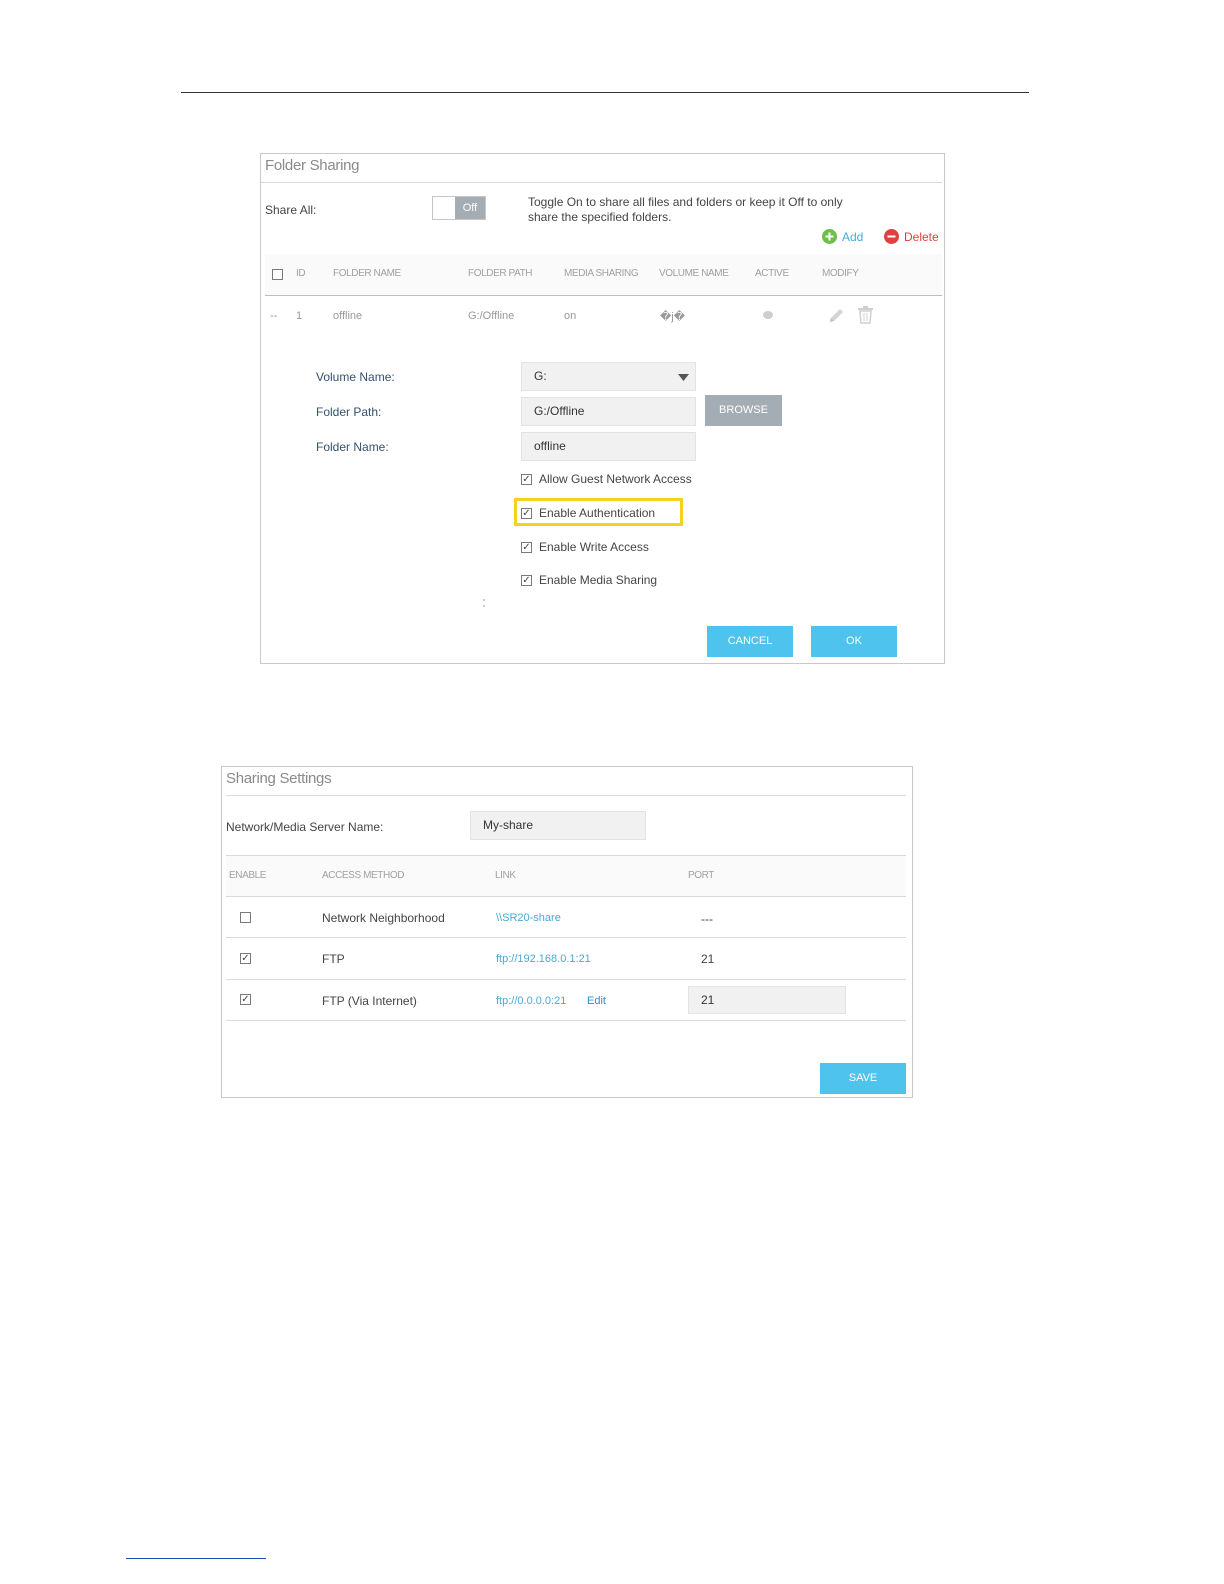 This screenshot has height=1584, width=1224. What do you see at coordinates (491, 316) in the screenshot?
I see `row-folder-path: G:/Offline` at bounding box center [491, 316].